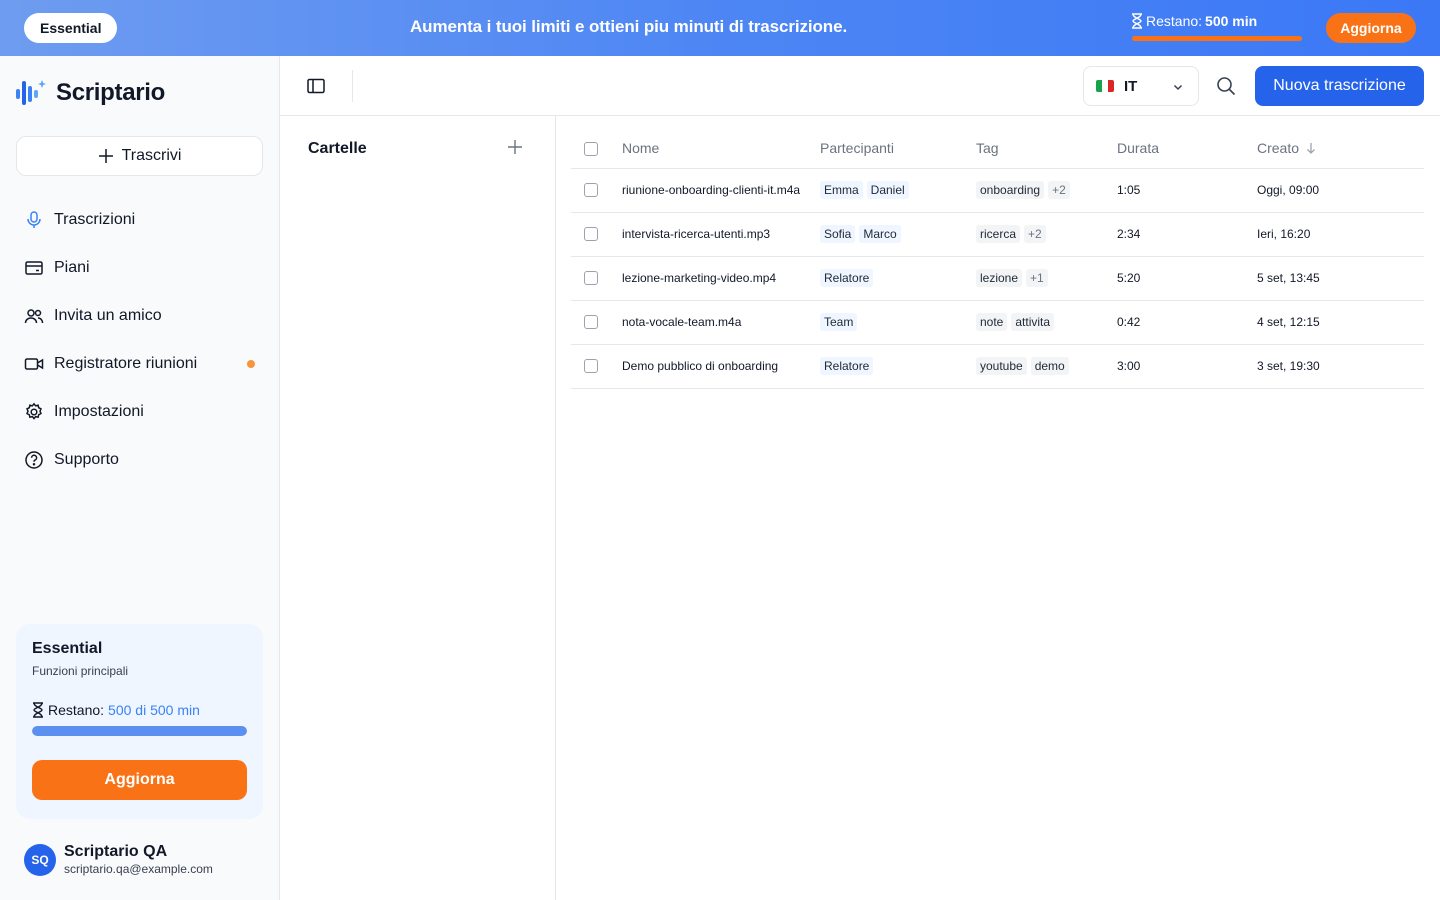 The width and height of the screenshot is (1440, 900). I want to click on sidebar-item-registratore: Registratore riunioni, so click(139, 364).